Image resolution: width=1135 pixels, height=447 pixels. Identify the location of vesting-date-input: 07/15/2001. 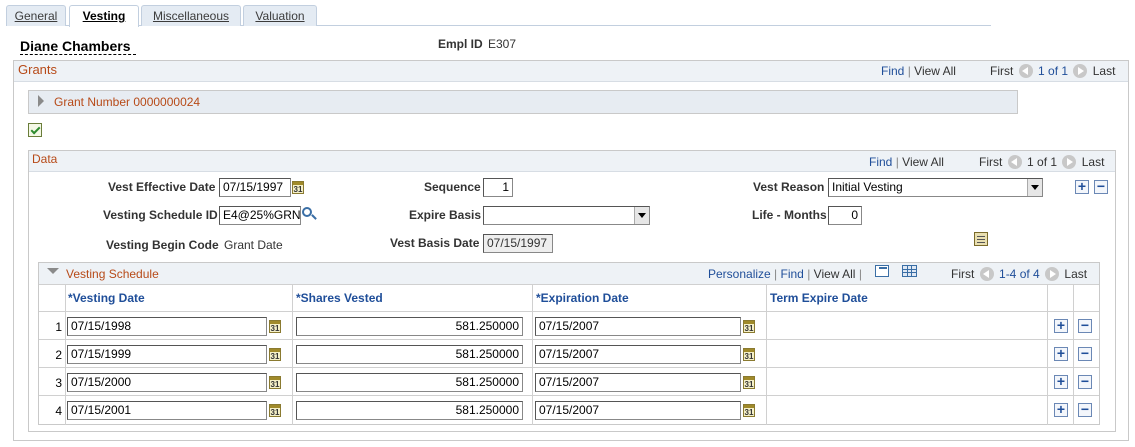
(167, 410).